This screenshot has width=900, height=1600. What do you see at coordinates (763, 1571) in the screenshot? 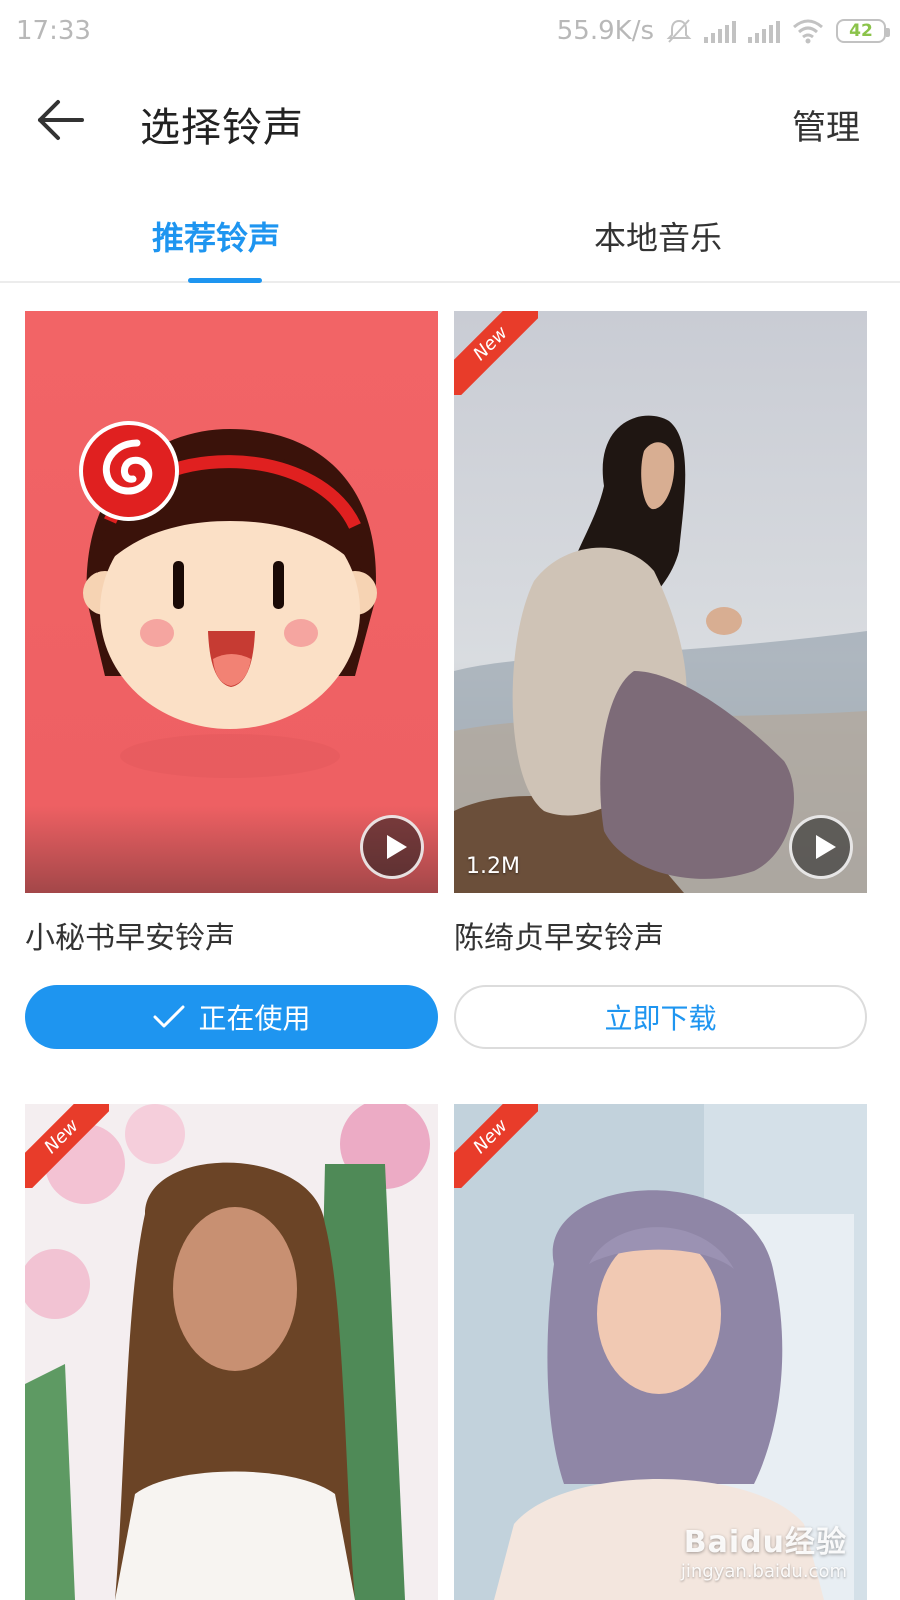
I see `watermark-url: jingyan.baidu.com` at bounding box center [763, 1571].